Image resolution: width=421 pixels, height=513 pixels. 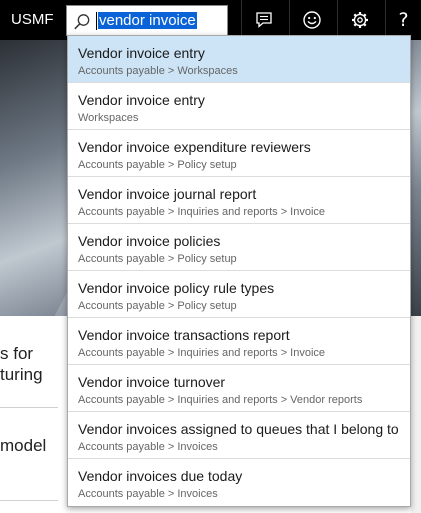 I want to click on result-title: Vendor invoice policies, so click(x=149, y=241).